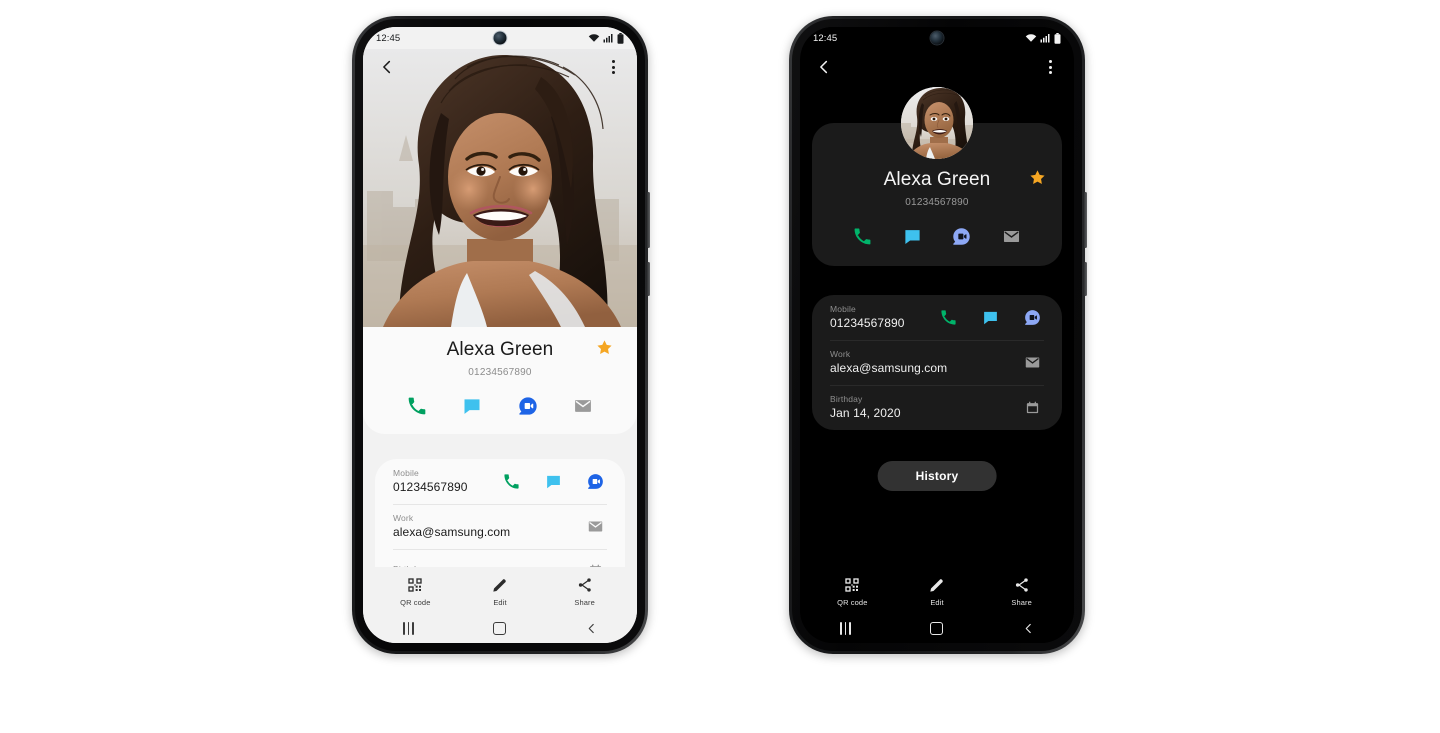  I want to click on nav-bar-dark, so click(937, 628).